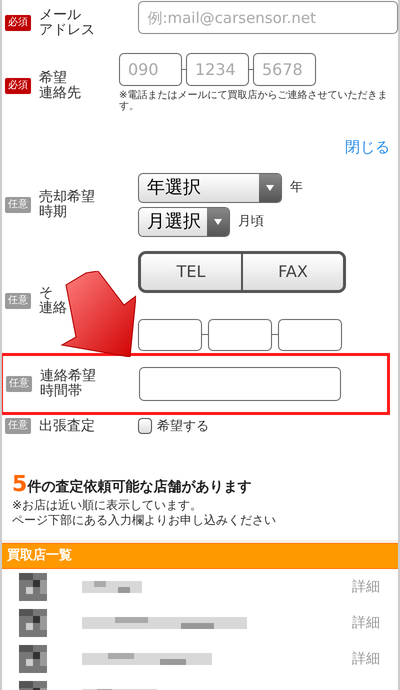 Image resolution: width=400 pixels, height=690 pixels. What do you see at coordinates (268, 17) in the screenshot?
I see `email-field: 例:mail@carsensor.net` at bounding box center [268, 17].